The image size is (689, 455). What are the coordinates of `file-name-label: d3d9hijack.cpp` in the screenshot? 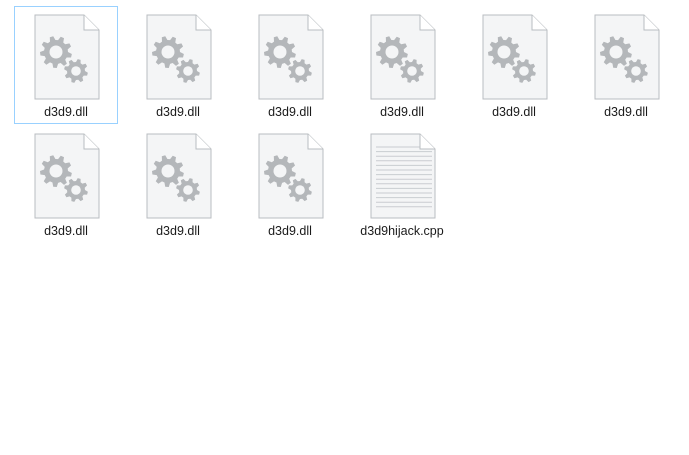 It's located at (402, 231).